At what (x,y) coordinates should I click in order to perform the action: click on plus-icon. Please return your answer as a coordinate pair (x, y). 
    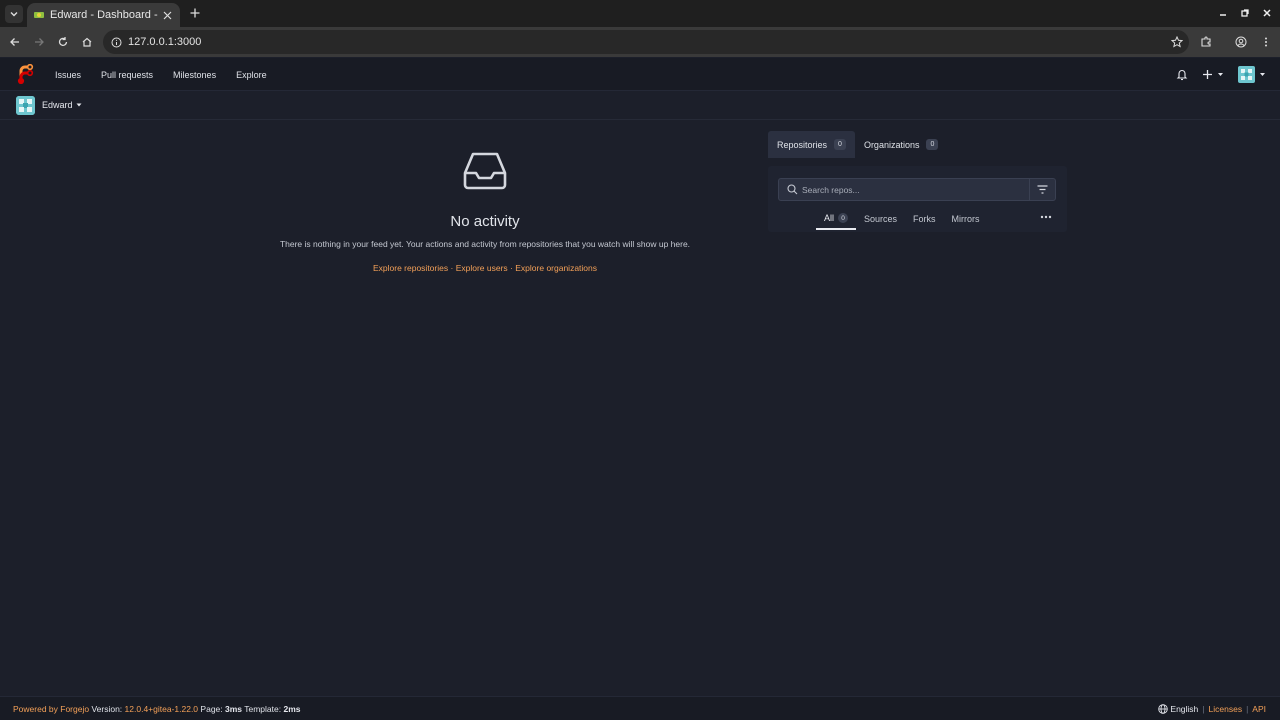
    Looking at the image, I should click on (1207, 74).